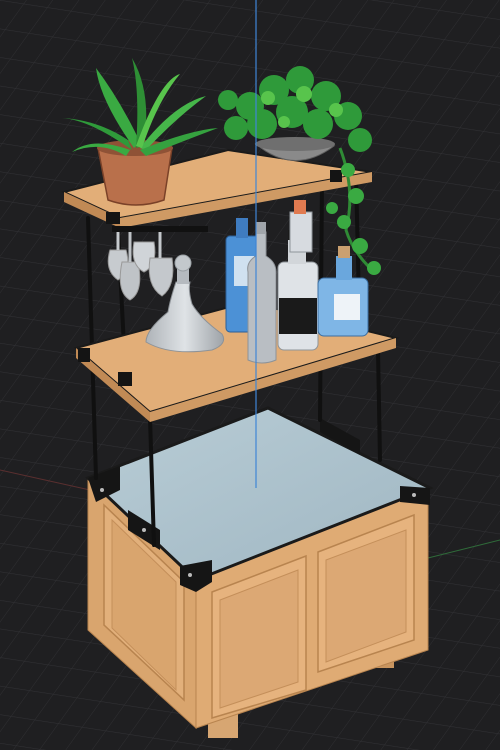  What do you see at coordinates (183, 263) in the screenshot?
I see `decanter-stopper` at bounding box center [183, 263].